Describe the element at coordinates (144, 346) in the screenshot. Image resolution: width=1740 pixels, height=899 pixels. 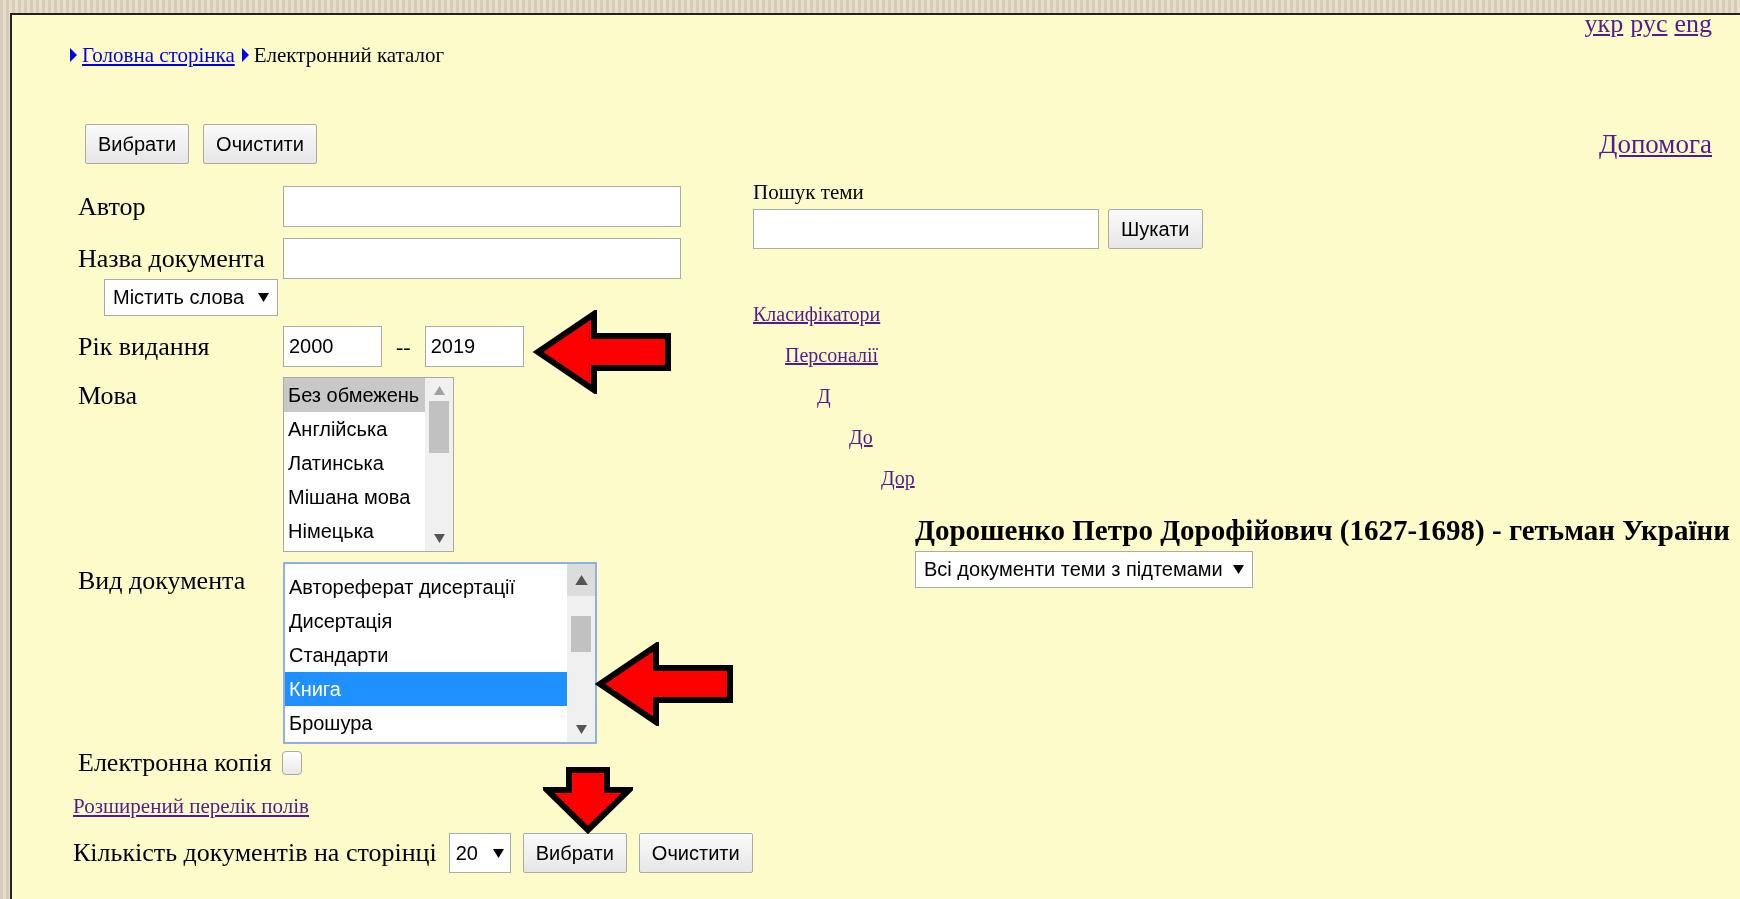
I see `field-label: Рік видання` at that location.